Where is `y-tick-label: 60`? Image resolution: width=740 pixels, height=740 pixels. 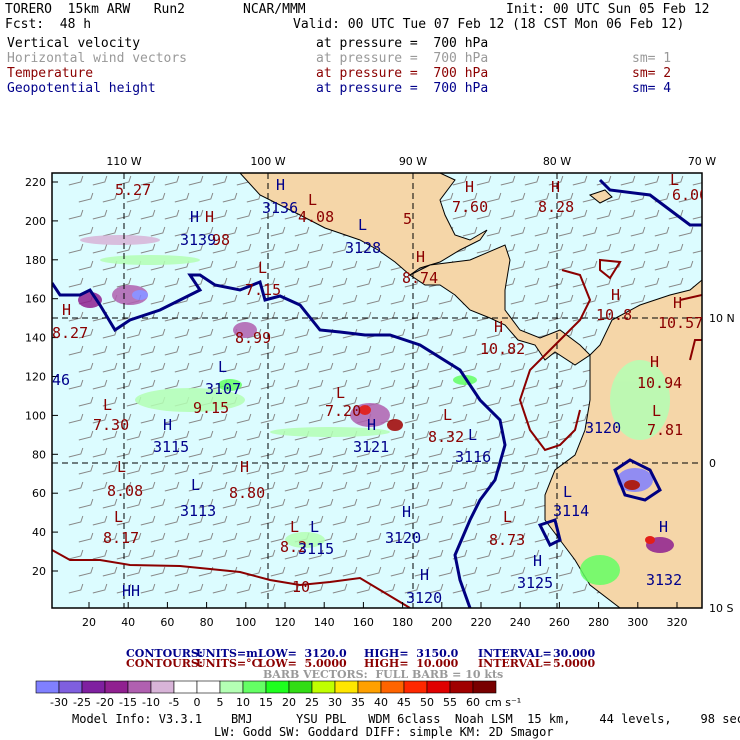
y-tick-label: 60 is located at coordinates (39, 493).